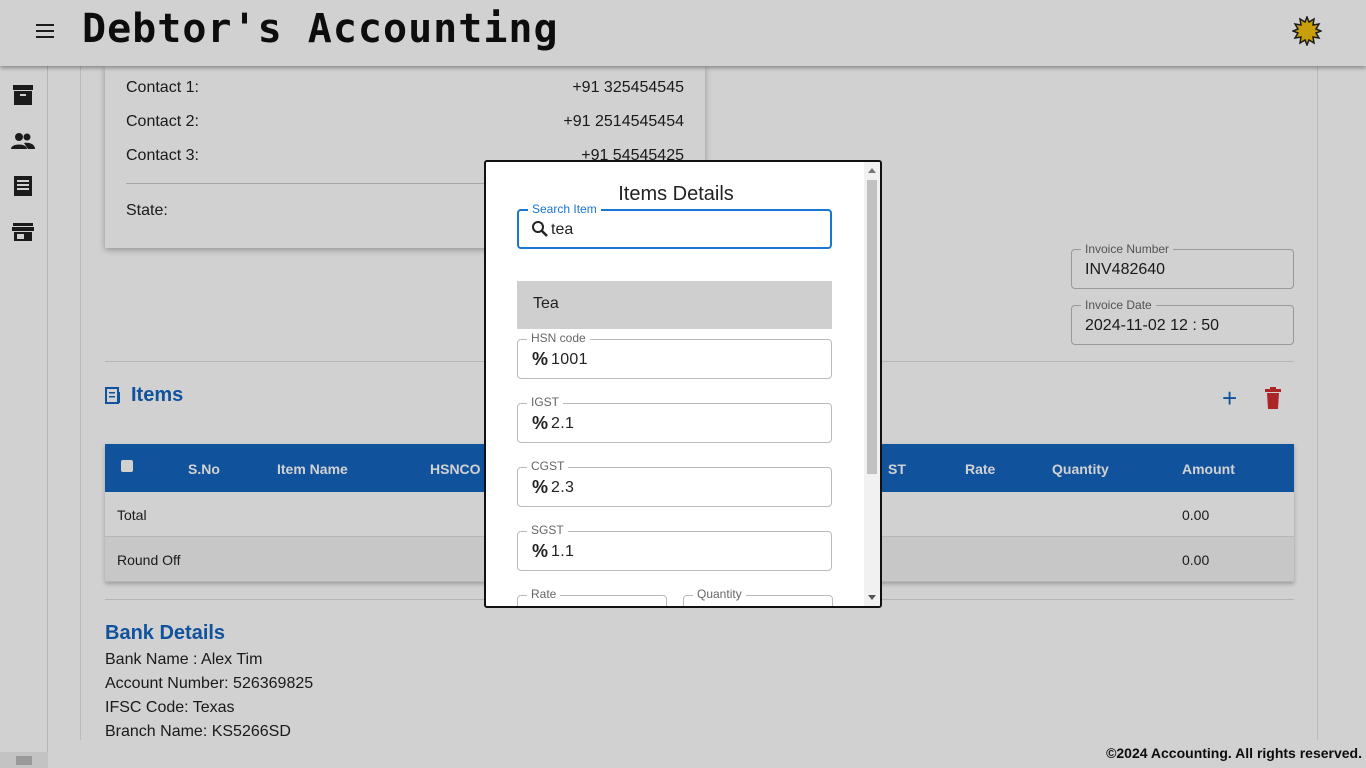  What do you see at coordinates (674, 419) in the screenshot?
I see `igst-field: IGST % 2.1` at bounding box center [674, 419].